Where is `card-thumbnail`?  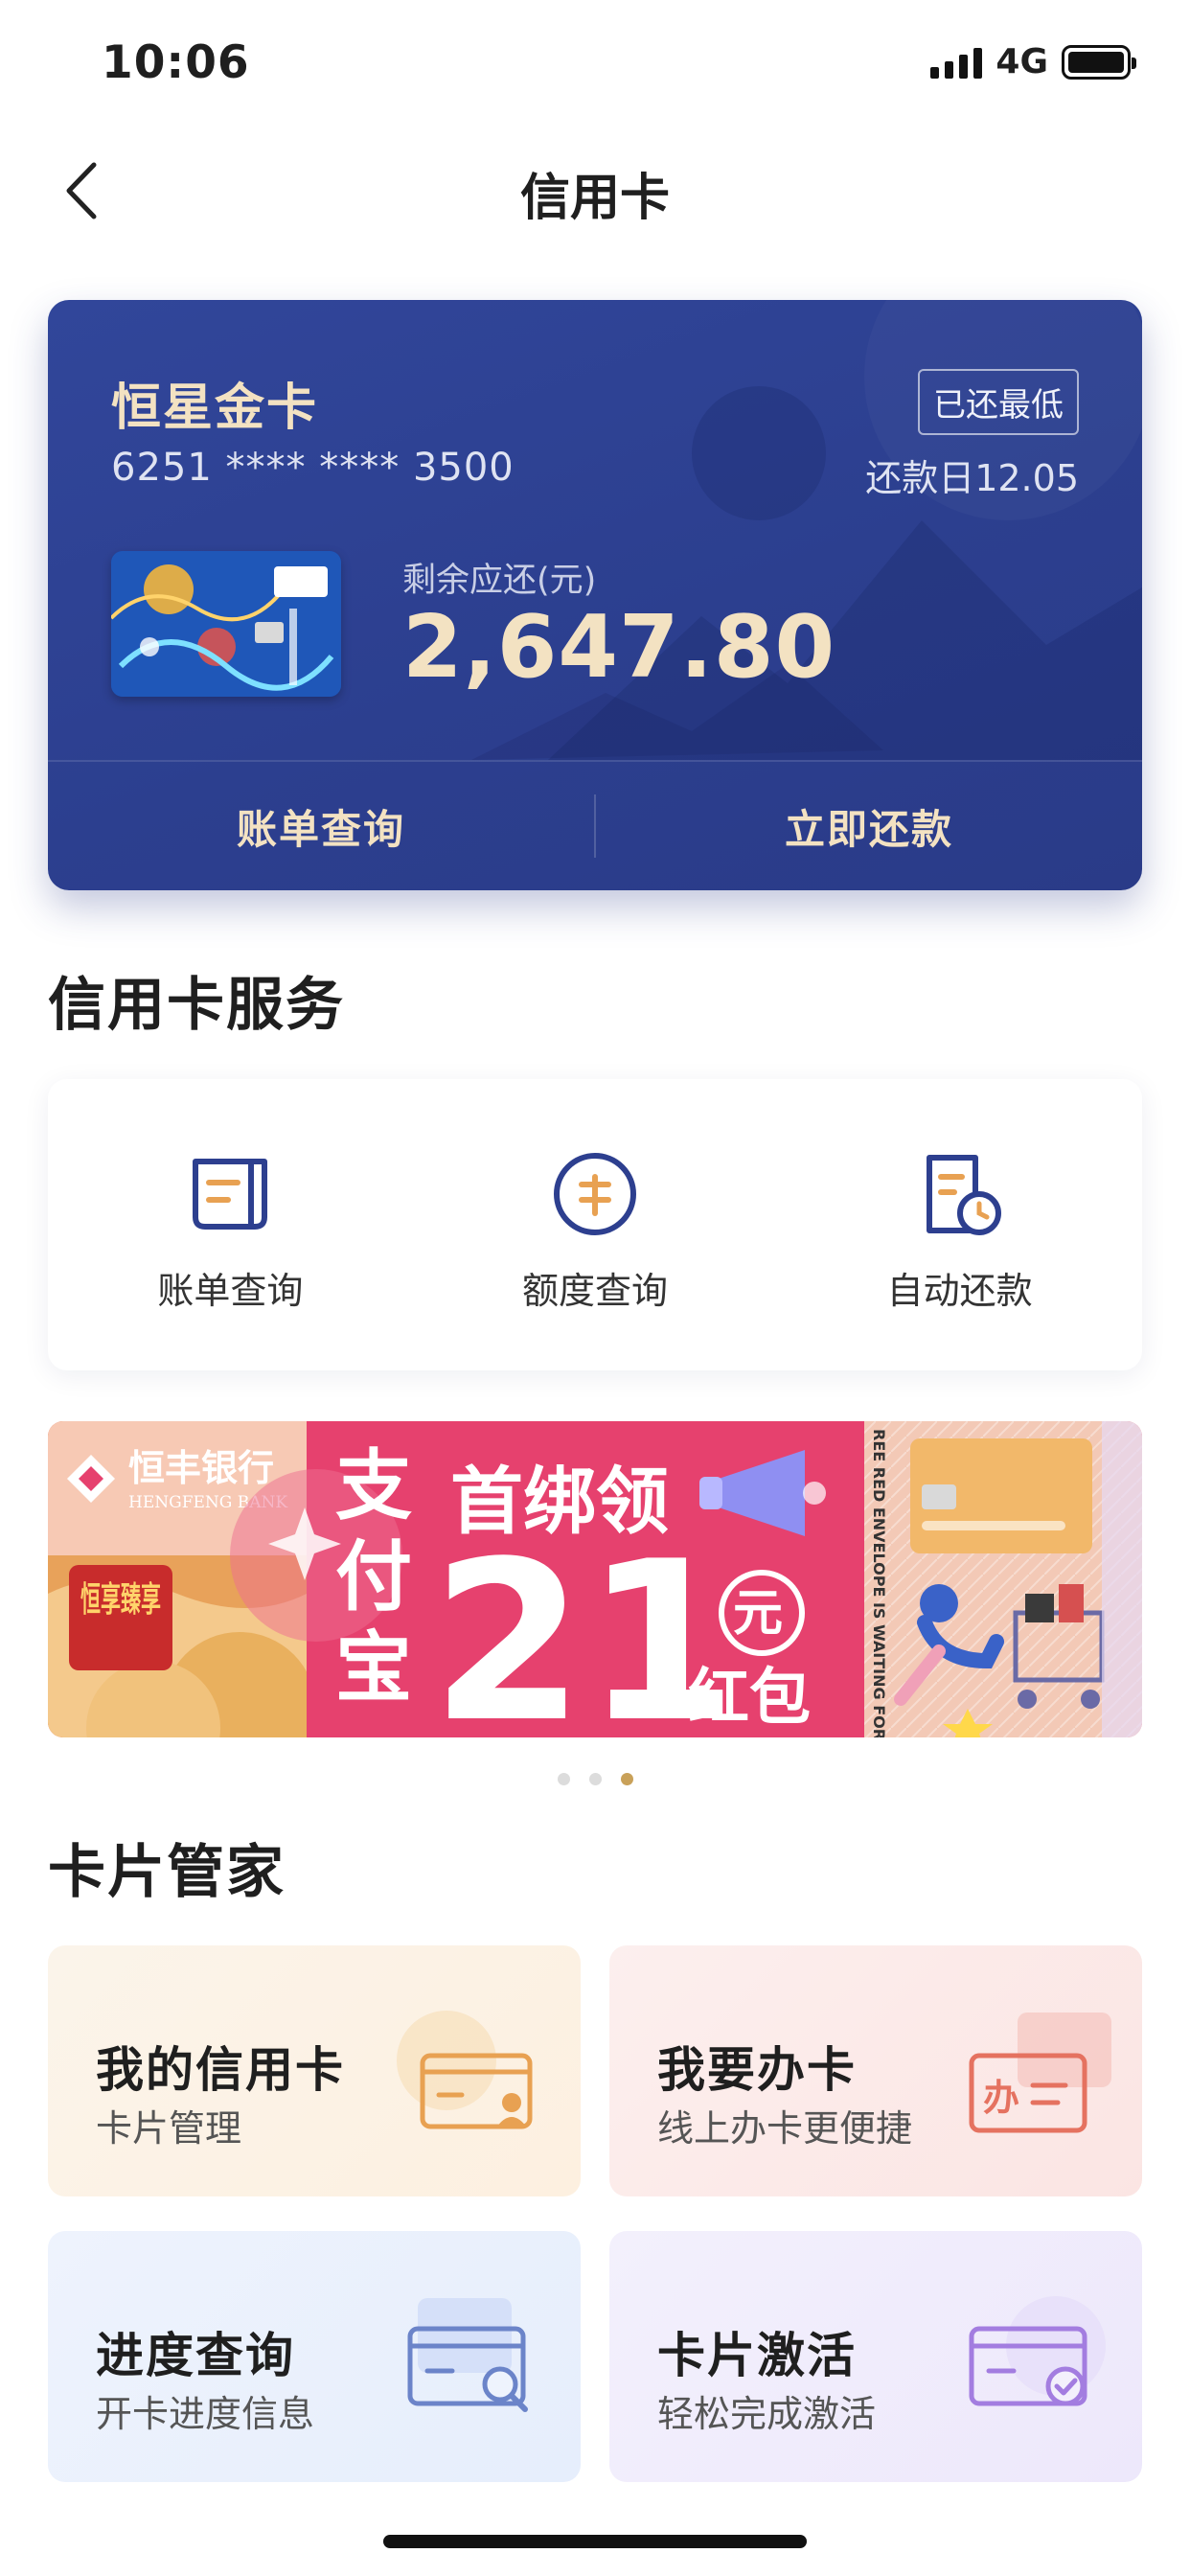 card-thumbnail is located at coordinates (226, 624).